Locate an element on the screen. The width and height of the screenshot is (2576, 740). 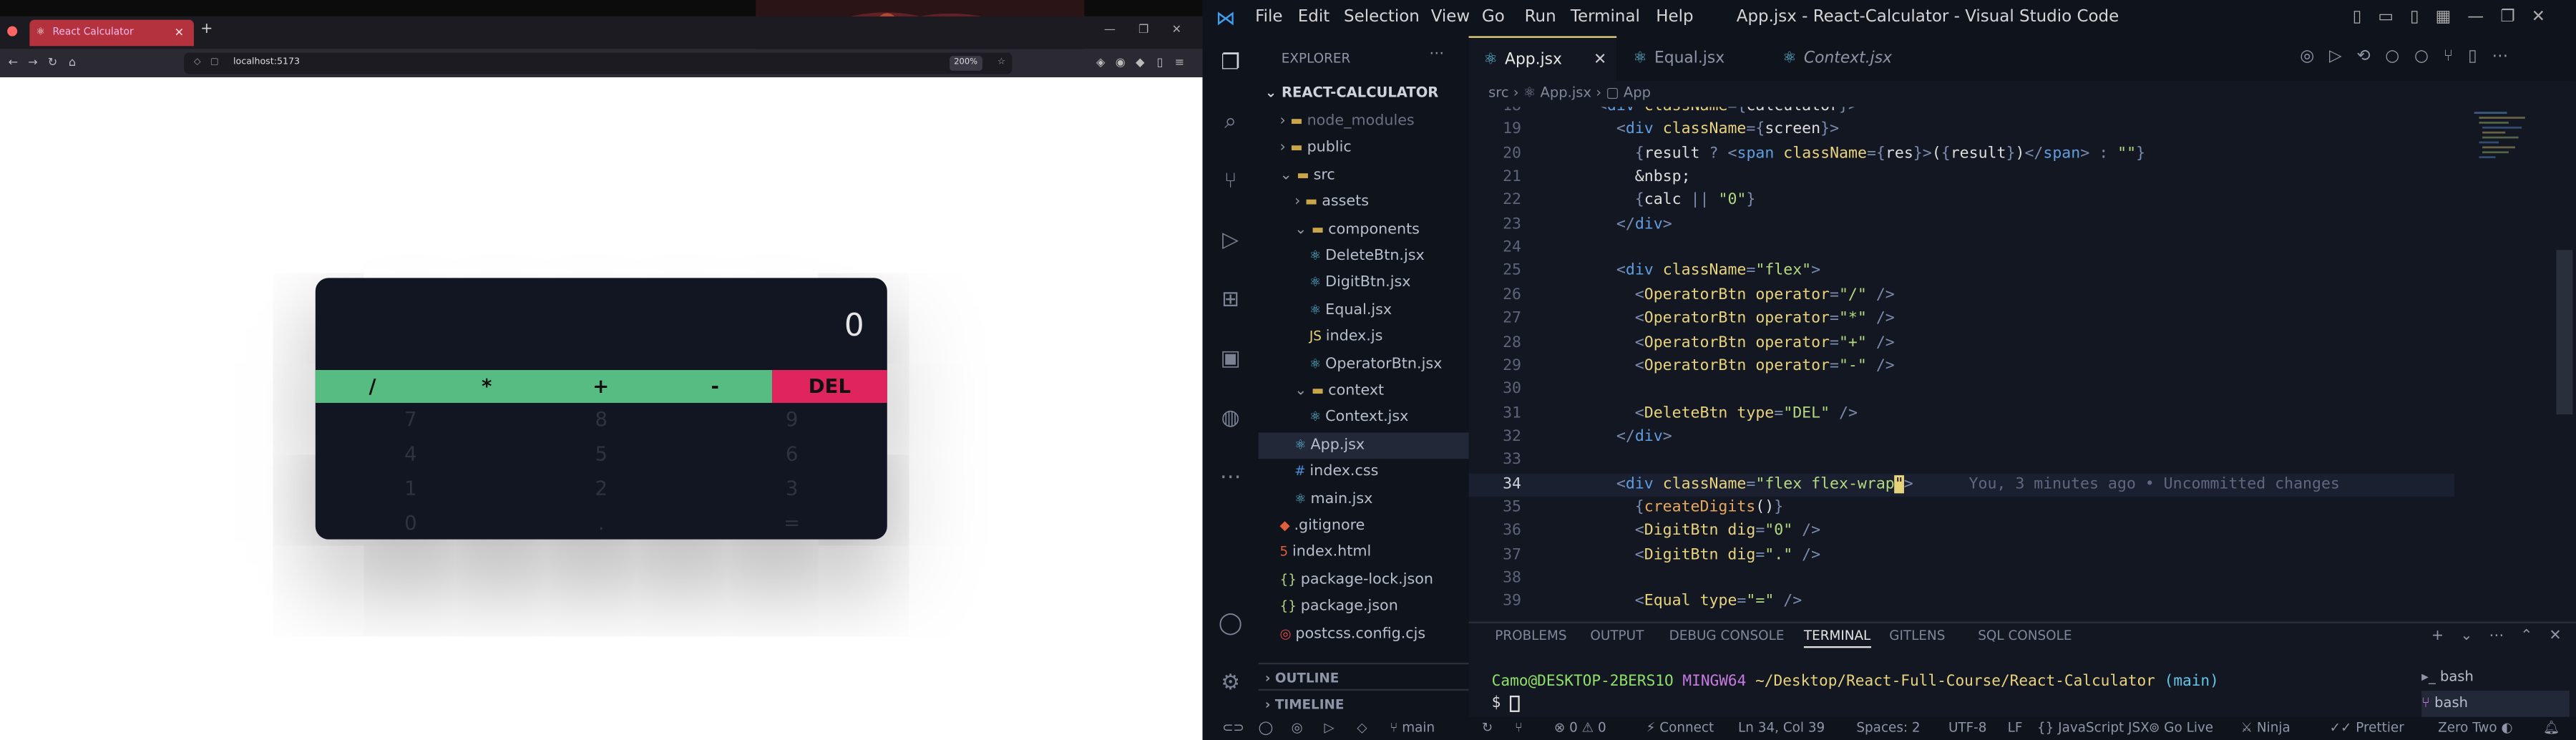
account-status-icon: ◯ is located at coordinates (1266, 728).